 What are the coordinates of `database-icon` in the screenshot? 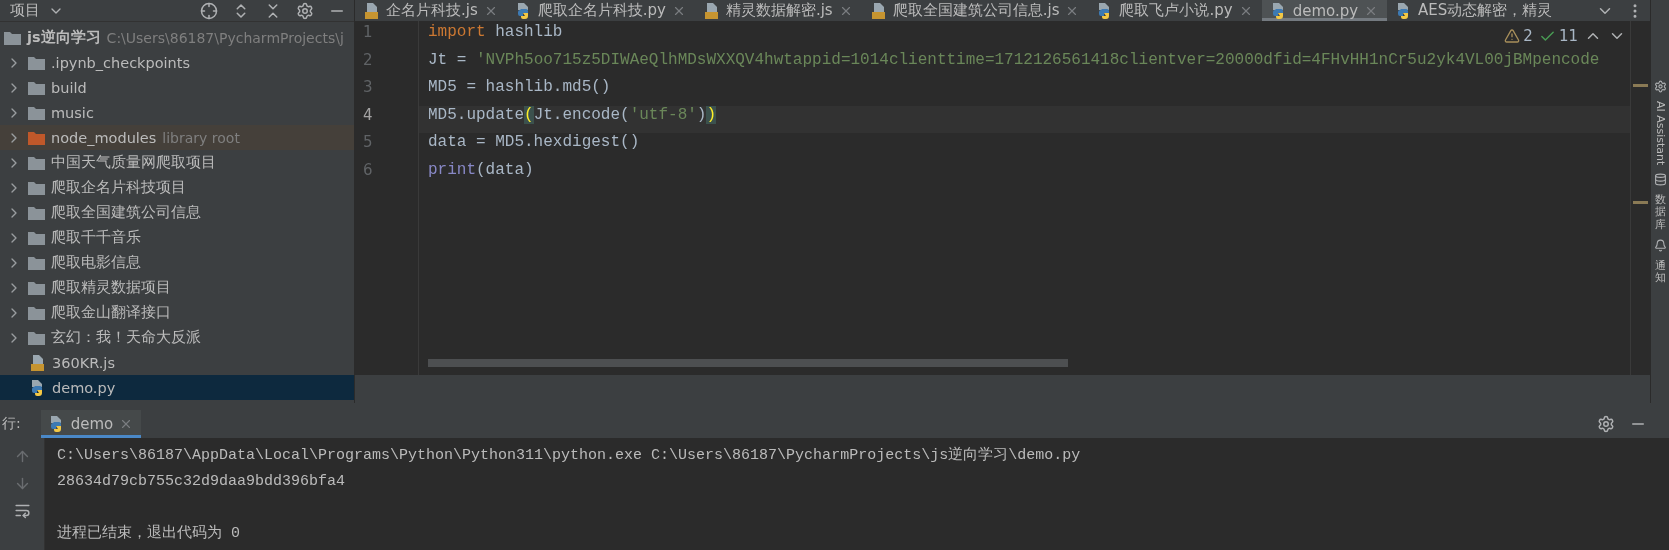 It's located at (1660, 180).